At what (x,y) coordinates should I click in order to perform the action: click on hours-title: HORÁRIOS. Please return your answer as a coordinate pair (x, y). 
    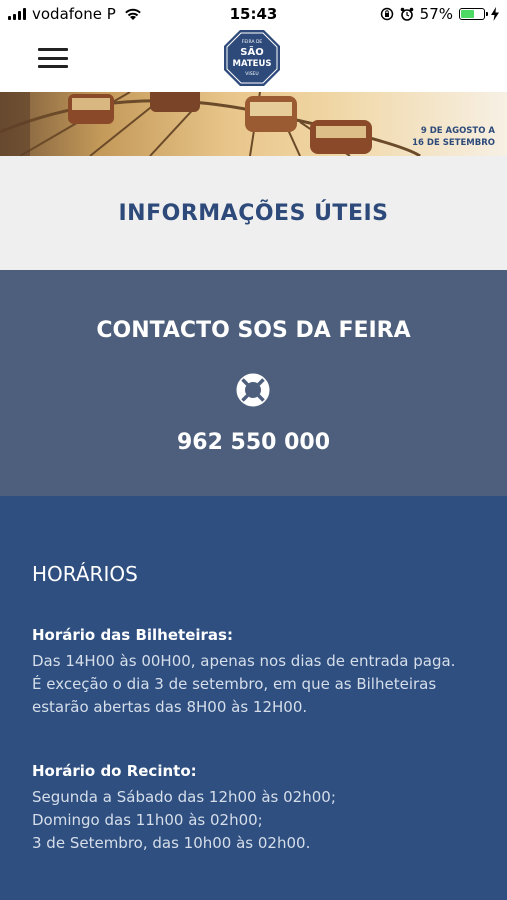
    Looking at the image, I should click on (85, 574).